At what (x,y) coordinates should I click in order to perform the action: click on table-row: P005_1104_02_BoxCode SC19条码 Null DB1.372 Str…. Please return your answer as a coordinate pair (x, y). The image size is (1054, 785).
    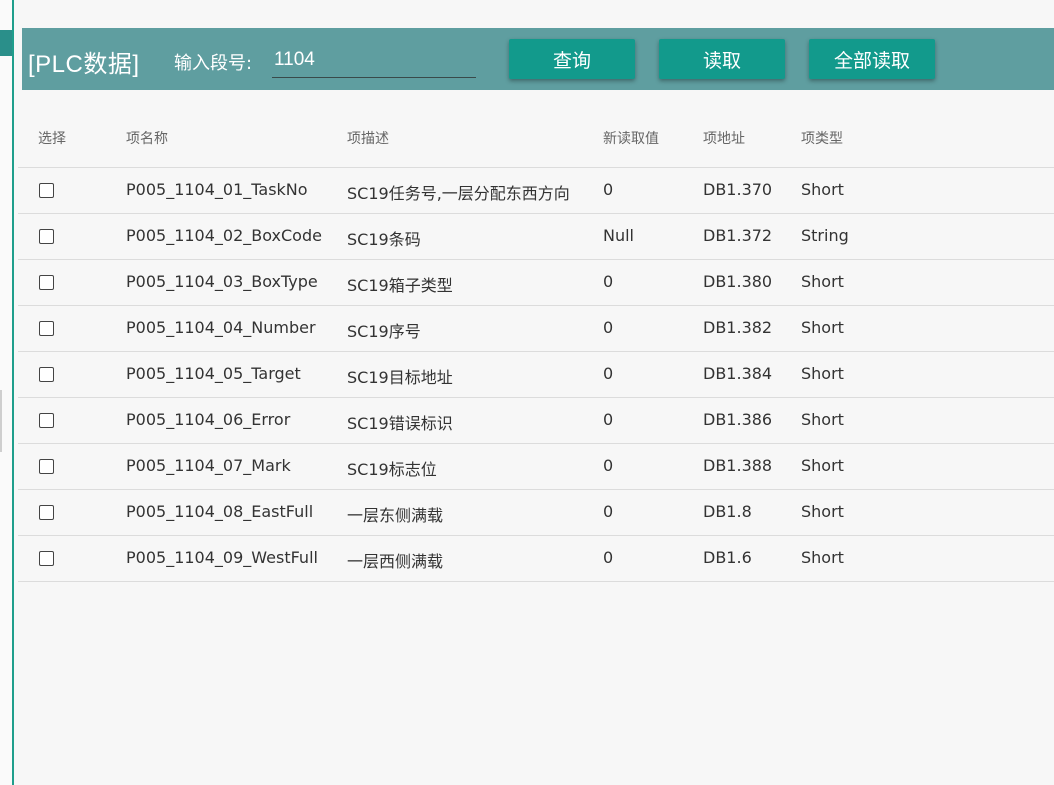
    Looking at the image, I should click on (536, 237).